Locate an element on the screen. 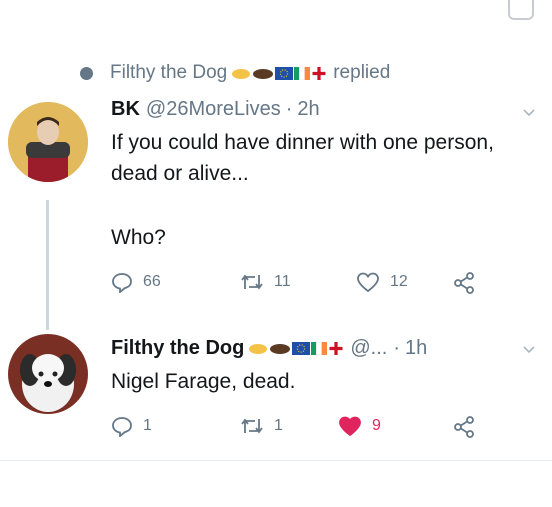 The image size is (552, 507). timestamp: 2h is located at coordinates (308, 109).